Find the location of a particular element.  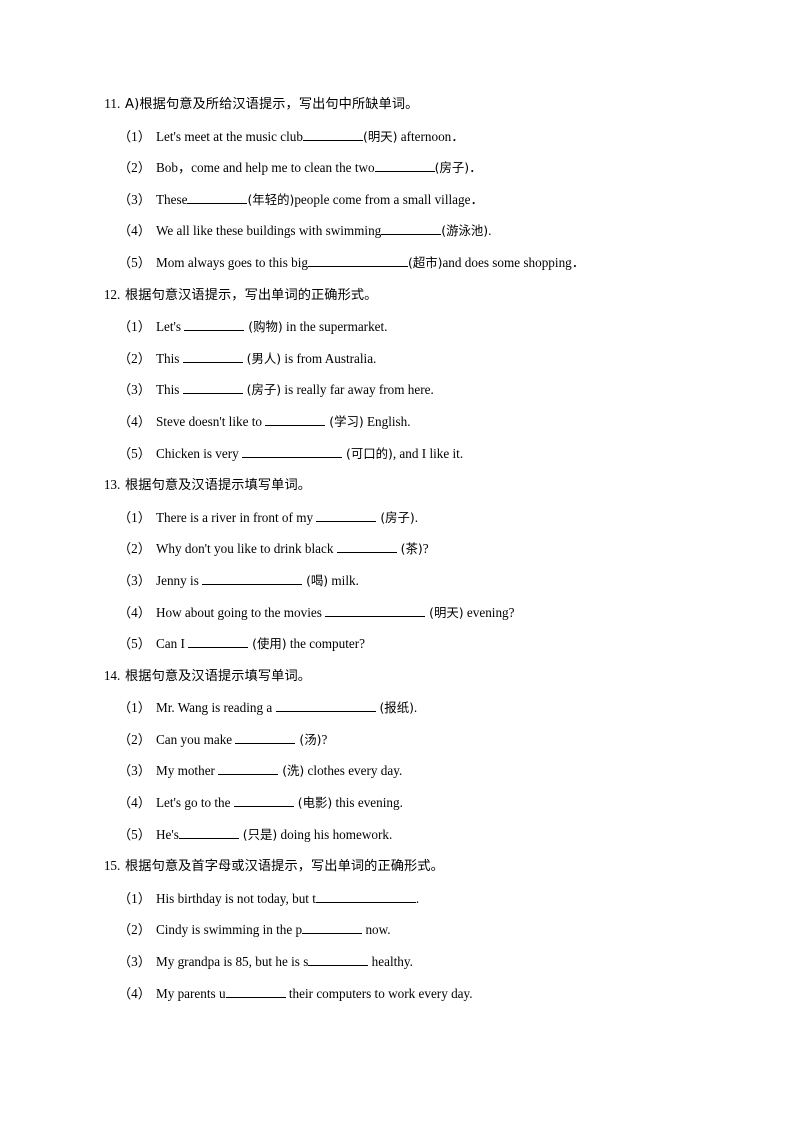

sentence-text-after-blank: their computers to work every day. is located at coordinates (379, 993).